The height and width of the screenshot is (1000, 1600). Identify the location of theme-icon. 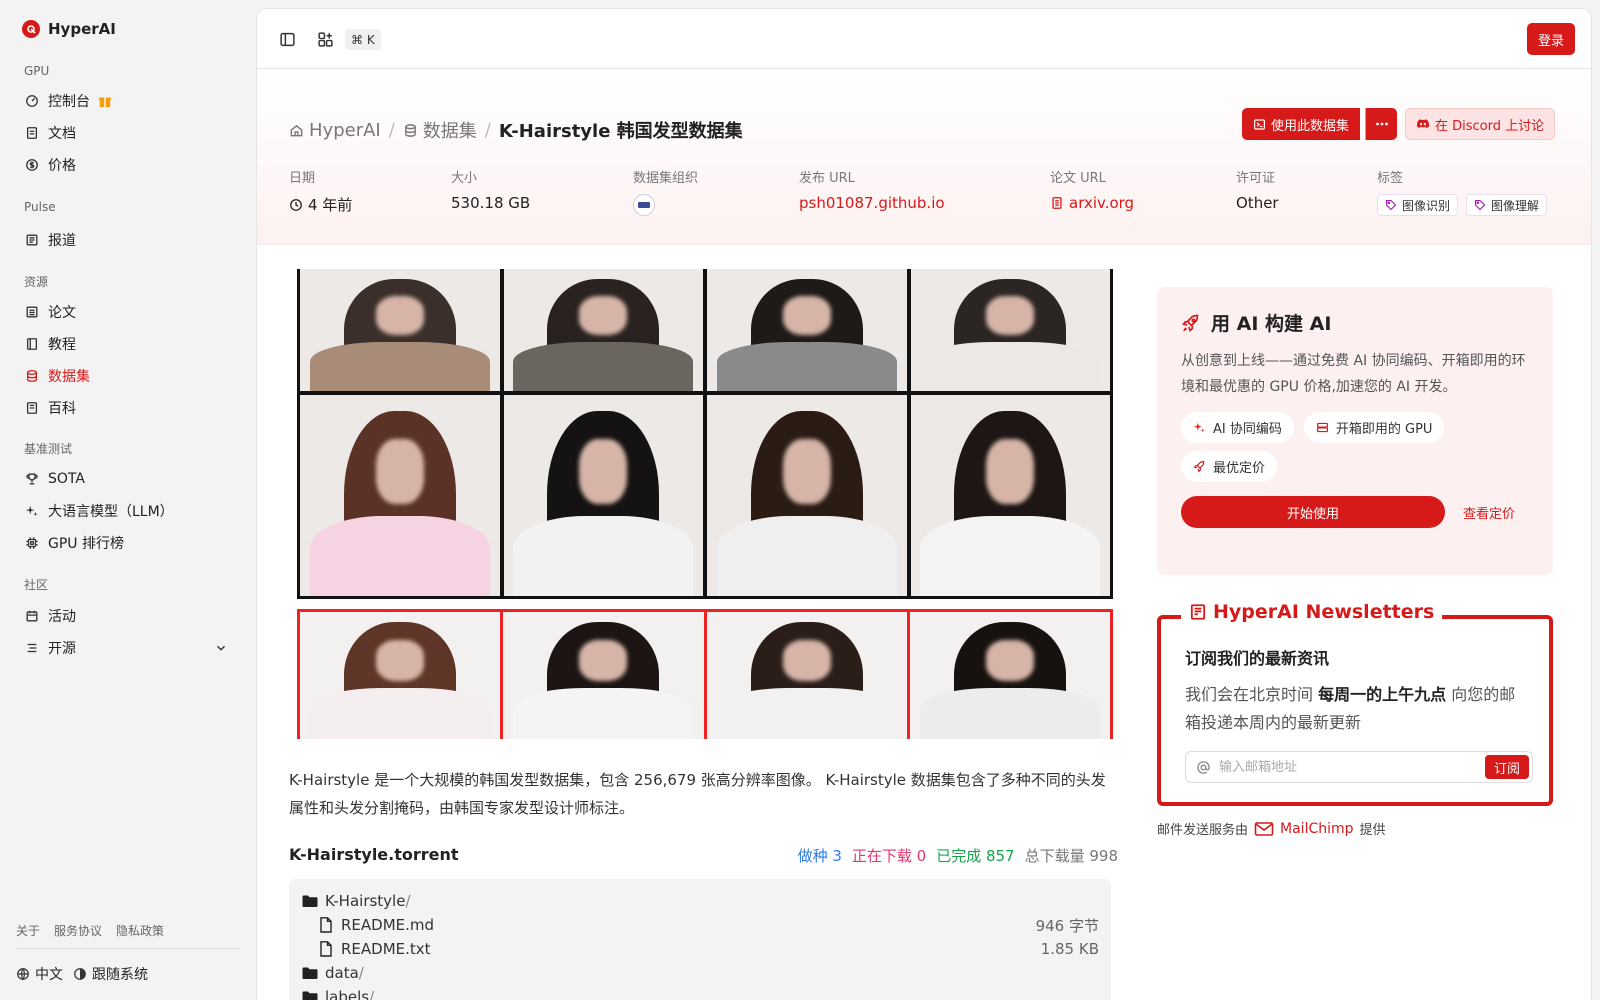
(80, 974).